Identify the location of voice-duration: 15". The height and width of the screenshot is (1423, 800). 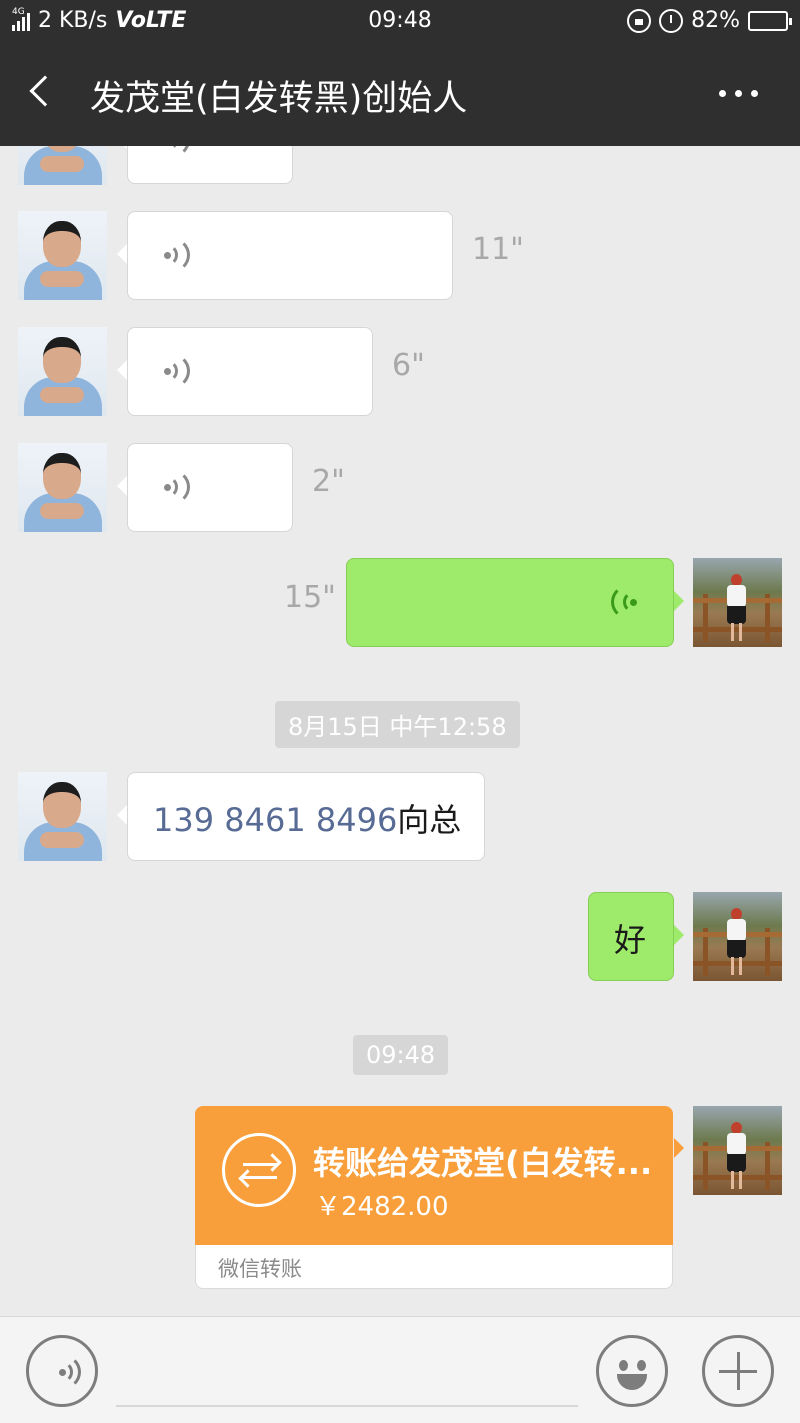
(310, 597).